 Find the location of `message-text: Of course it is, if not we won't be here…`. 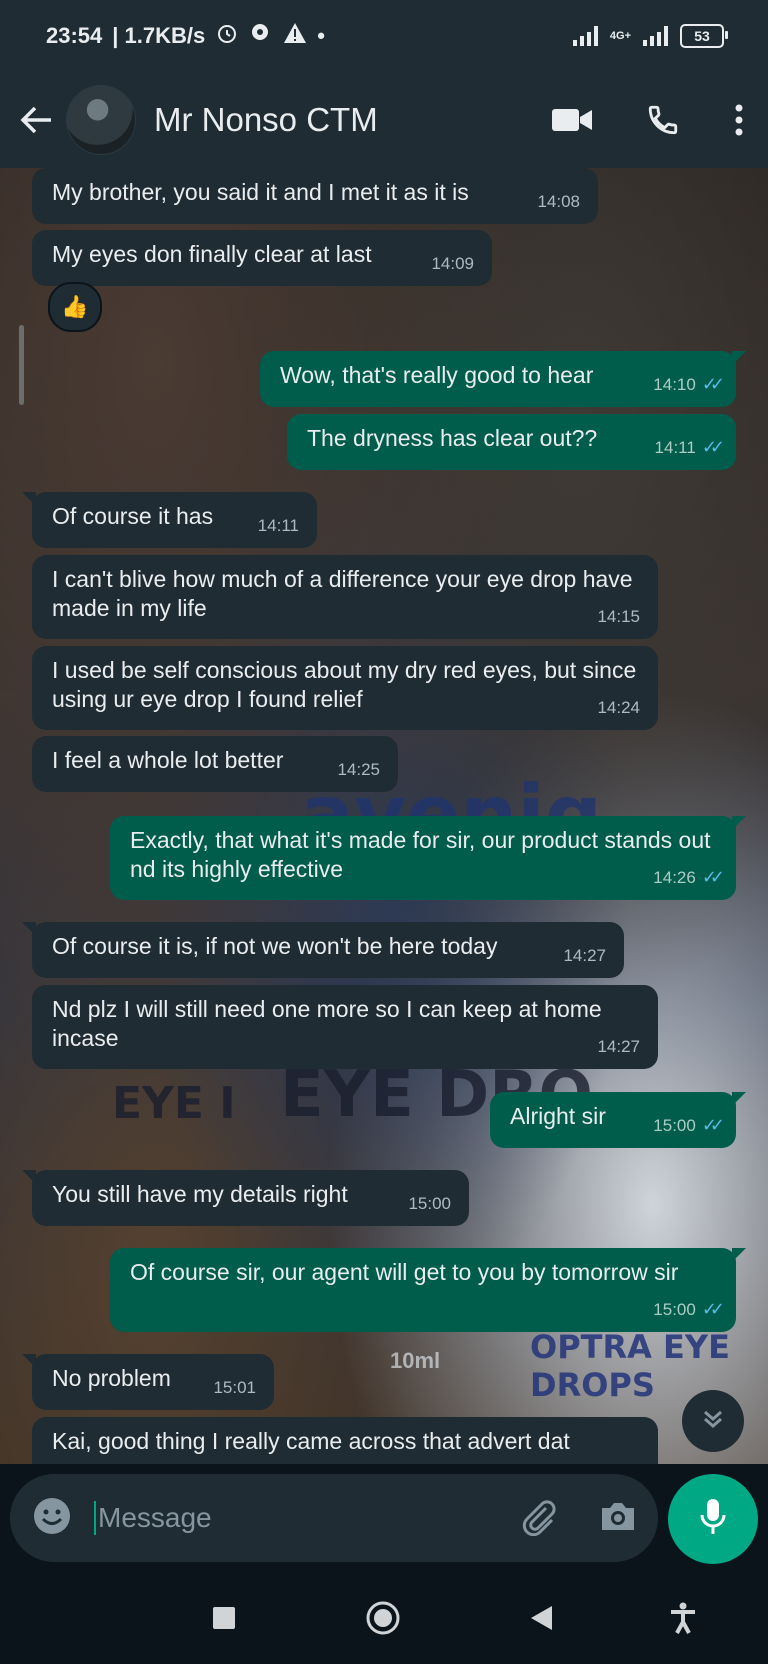

message-text: Of course it is, if not we won't be here… is located at coordinates (275, 946).